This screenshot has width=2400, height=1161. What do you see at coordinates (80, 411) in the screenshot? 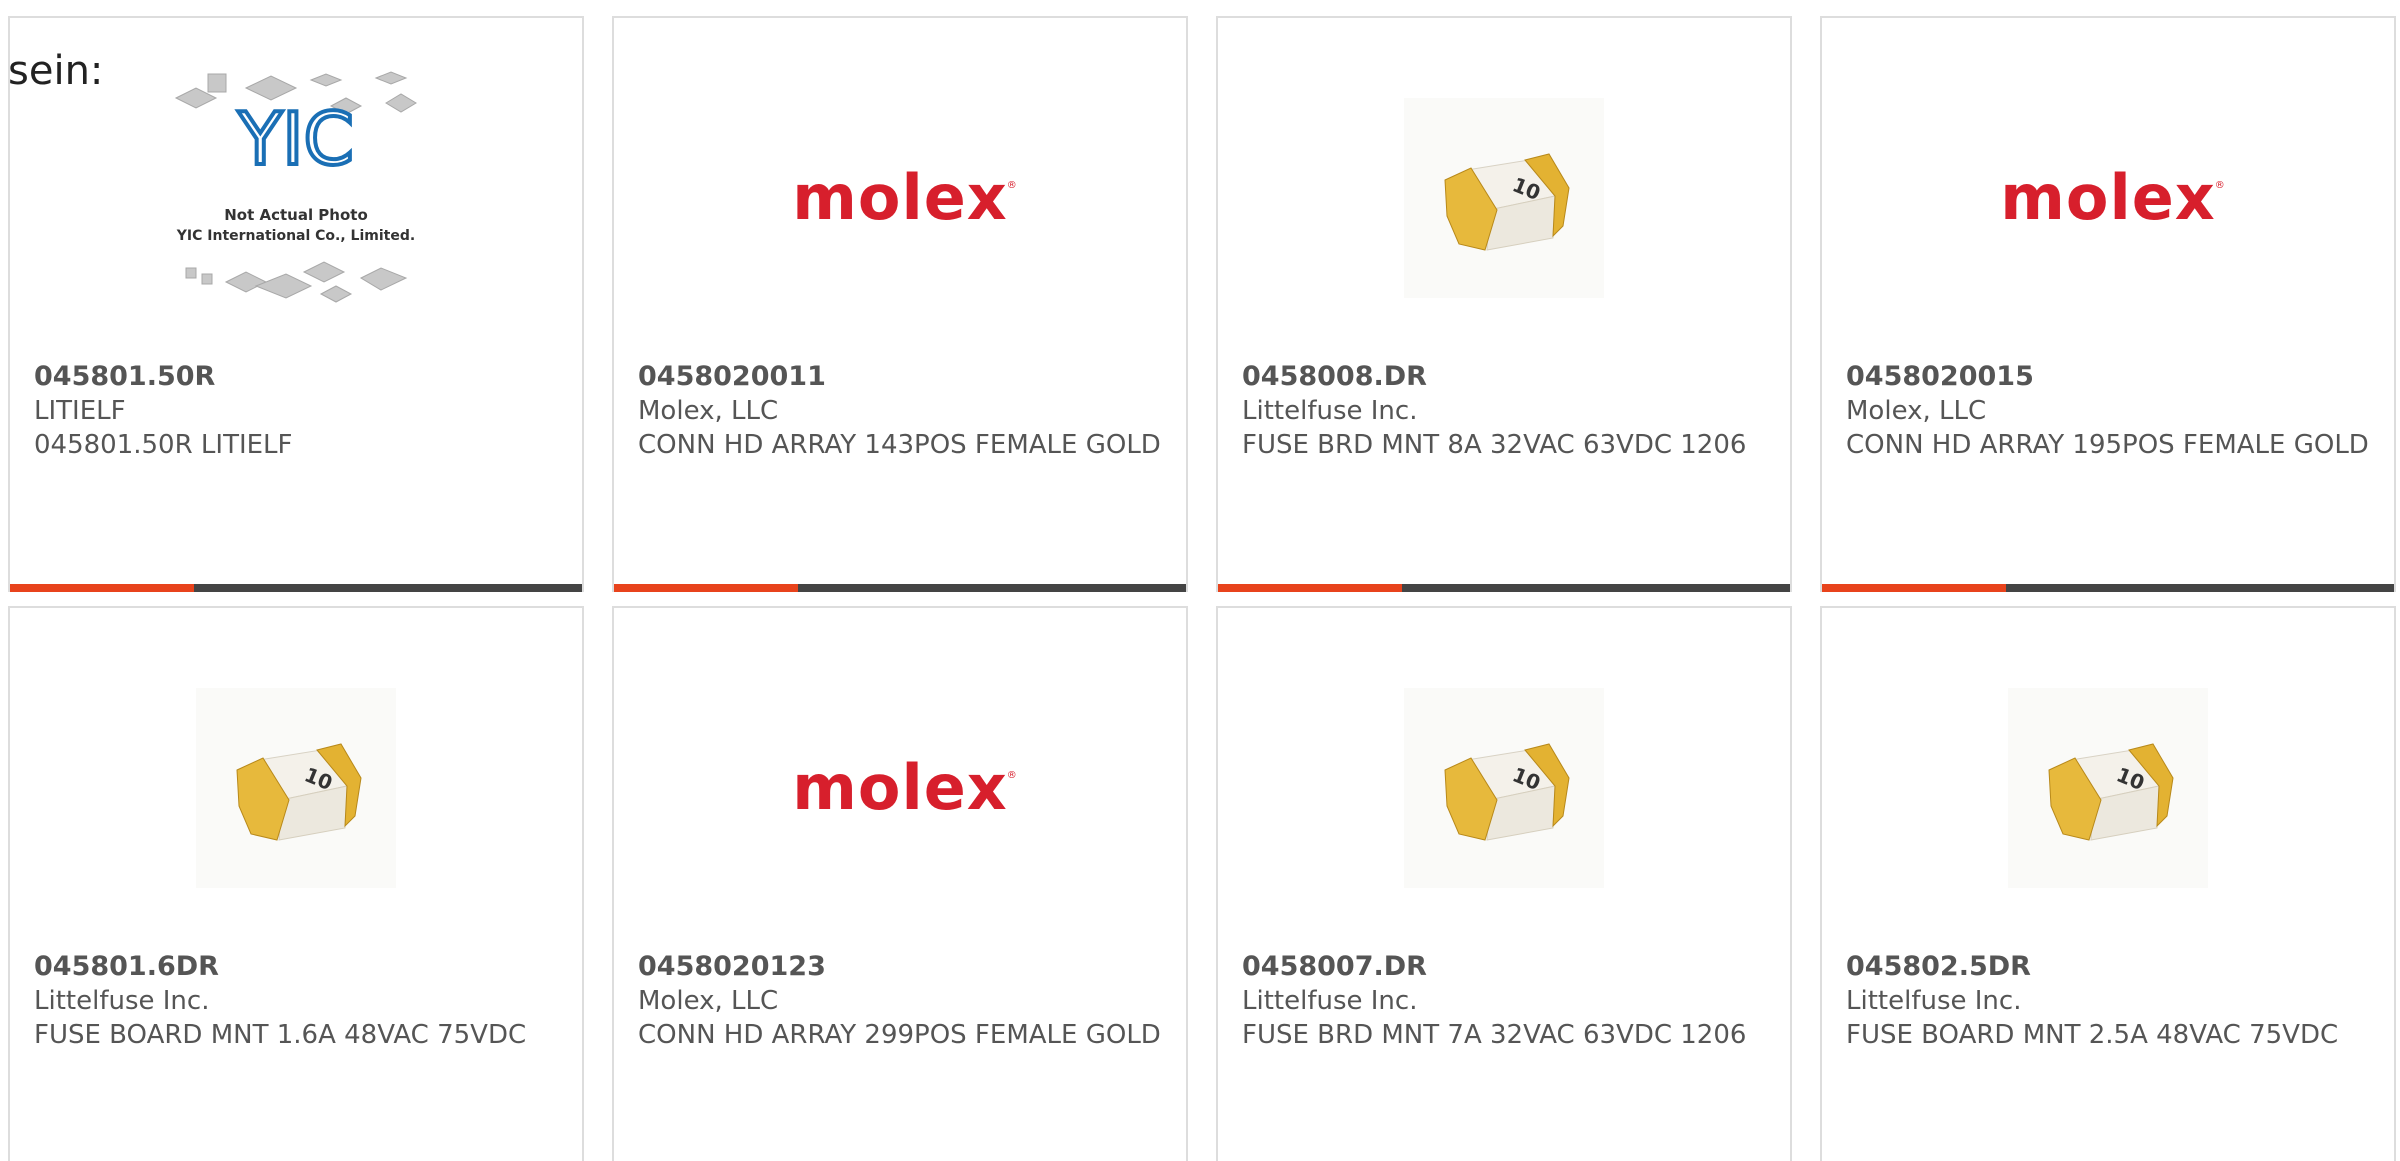
I see `manufacturer: LITIELF` at bounding box center [80, 411].